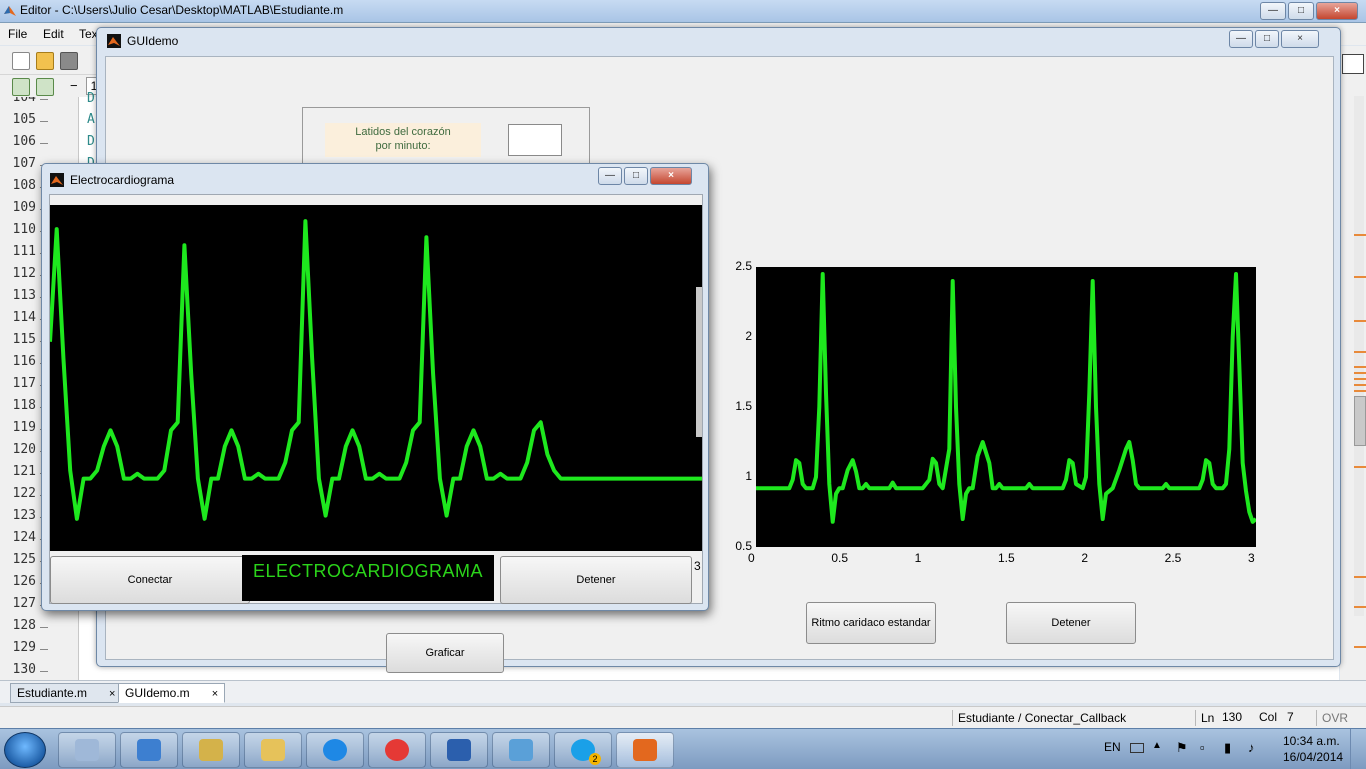 This screenshot has height=769, width=1366. Describe the element at coordinates (1007, 398) in the screenshot. I see `ecg-series-line` at that location.